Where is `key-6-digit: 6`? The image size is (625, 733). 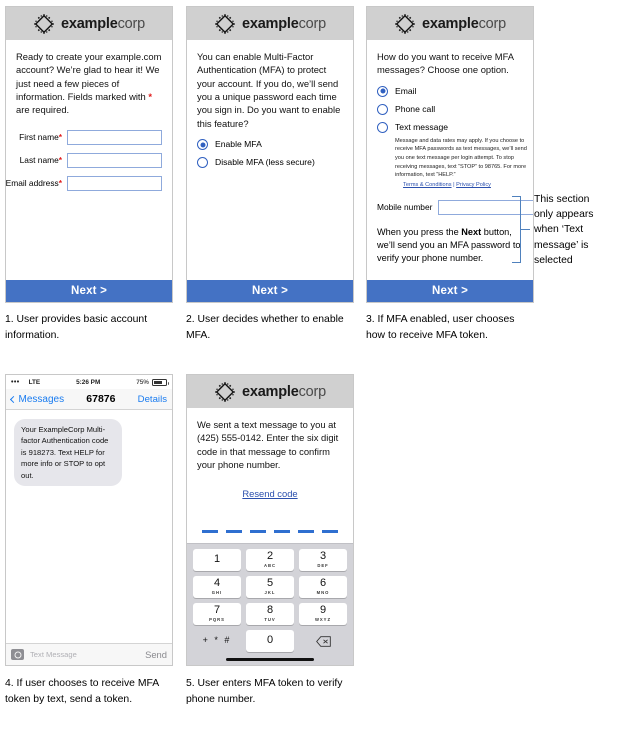
key-6-digit: 6 is located at coordinates (323, 583).